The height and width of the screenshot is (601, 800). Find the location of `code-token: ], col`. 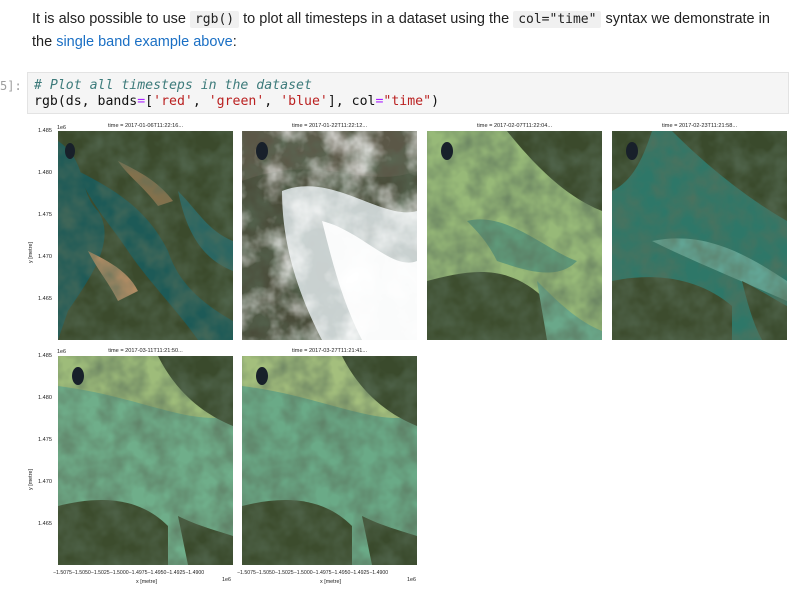

code-token: ], col is located at coordinates (351, 101).